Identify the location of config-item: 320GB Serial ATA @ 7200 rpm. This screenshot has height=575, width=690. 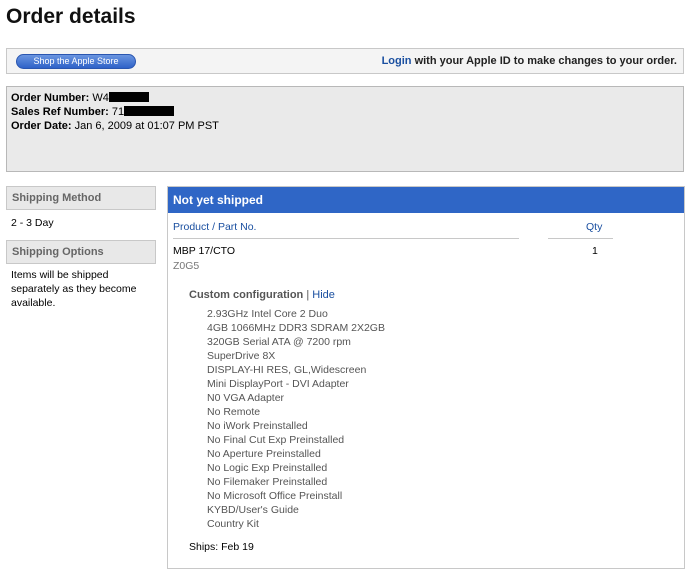
(279, 342).